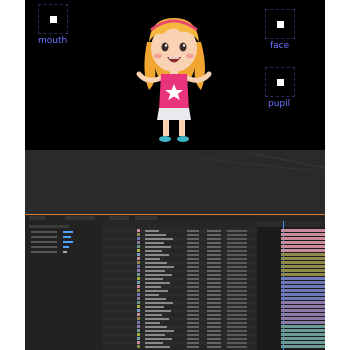  I want to click on character-illustration-icon, so click(174, 80).